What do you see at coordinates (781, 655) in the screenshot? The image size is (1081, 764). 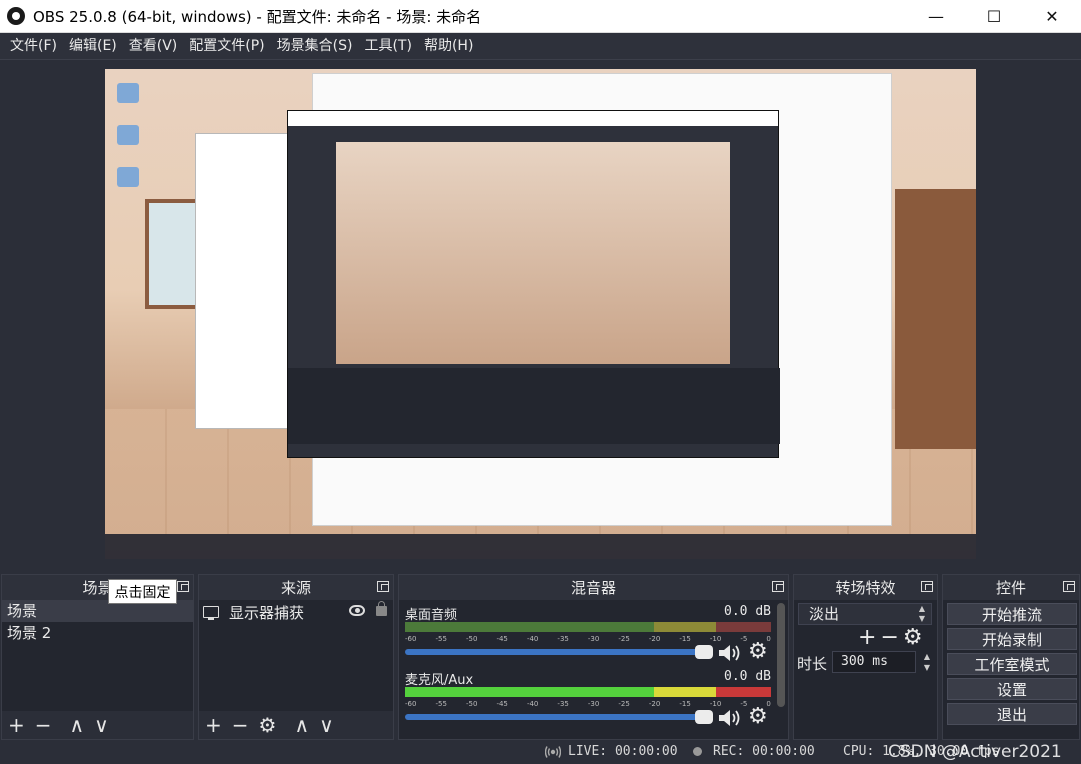 I see `mixer-scrollbar` at bounding box center [781, 655].